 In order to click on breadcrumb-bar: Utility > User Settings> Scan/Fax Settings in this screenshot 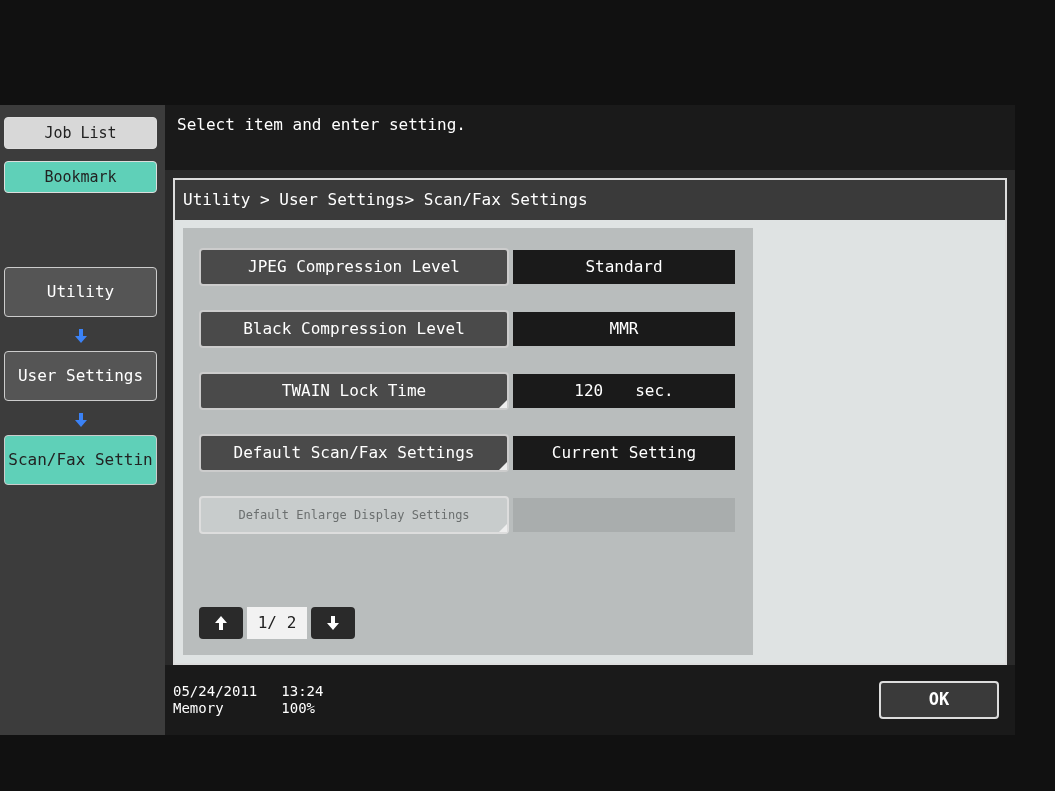, I will do `click(590, 200)`.